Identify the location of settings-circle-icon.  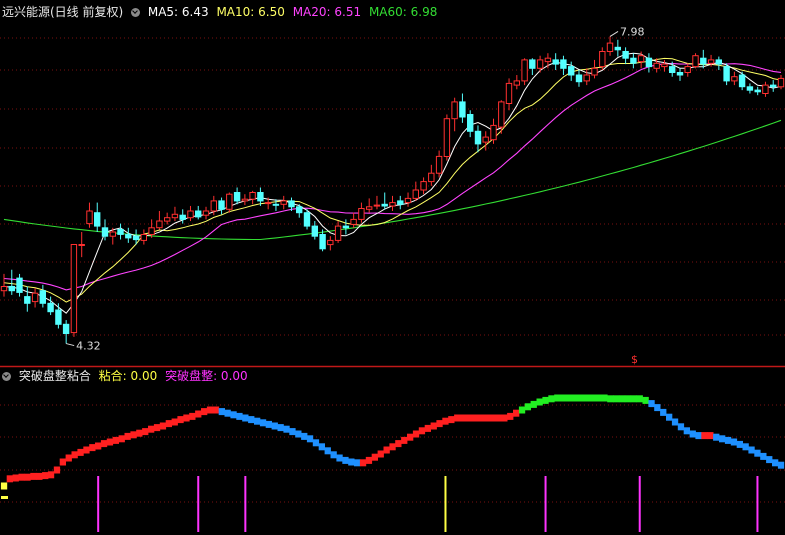
(136, 12).